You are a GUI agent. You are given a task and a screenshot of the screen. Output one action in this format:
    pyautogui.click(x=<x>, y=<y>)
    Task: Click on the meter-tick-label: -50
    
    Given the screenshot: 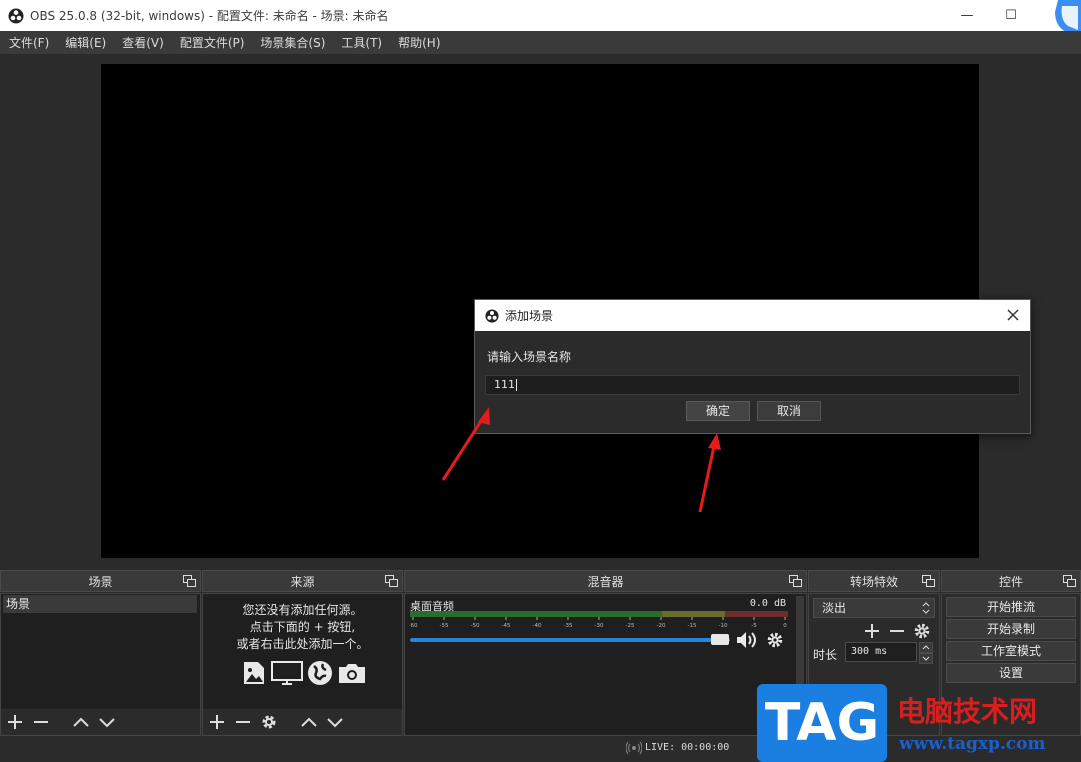 What is the action you would take?
    pyautogui.click(x=475, y=626)
    